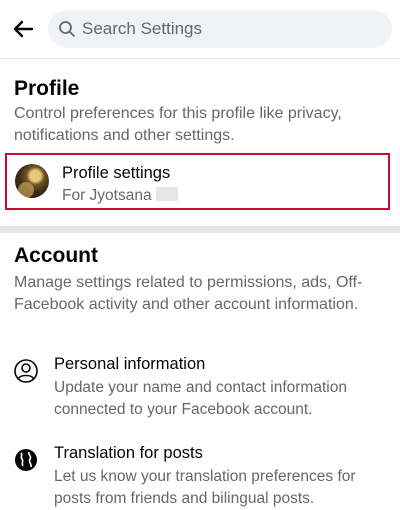  What do you see at coordinates (200, 58) in the screenshot?
I see `header-divider` at bounding box center [200, 58].